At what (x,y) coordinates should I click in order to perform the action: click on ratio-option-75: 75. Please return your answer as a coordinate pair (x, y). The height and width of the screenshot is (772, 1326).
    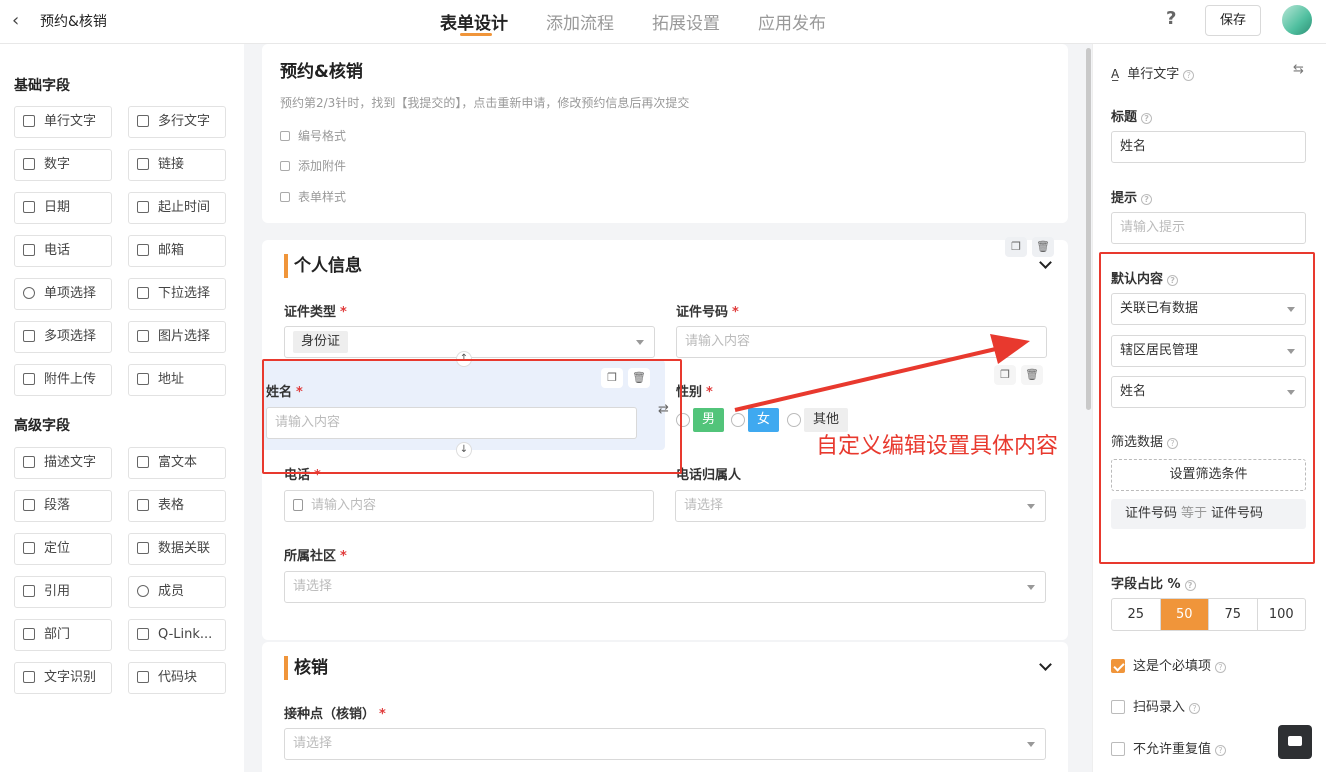
    Looking at the image, I should click on (1233, 614).